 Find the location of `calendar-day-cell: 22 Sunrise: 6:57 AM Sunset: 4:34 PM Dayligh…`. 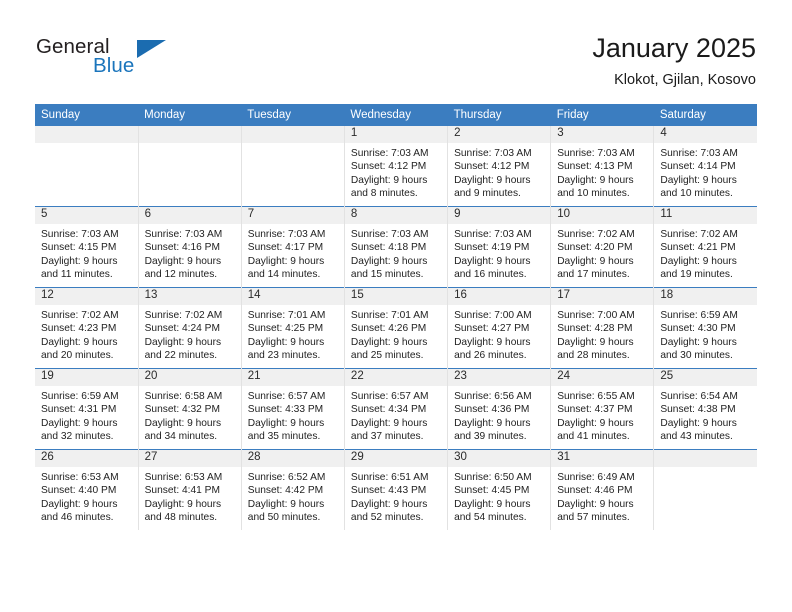

calendar-day-cell: 22 Sunrise: 6:57 AM Sunset: 4:34 PM Dayligh… is located at coordinates (396, 409).